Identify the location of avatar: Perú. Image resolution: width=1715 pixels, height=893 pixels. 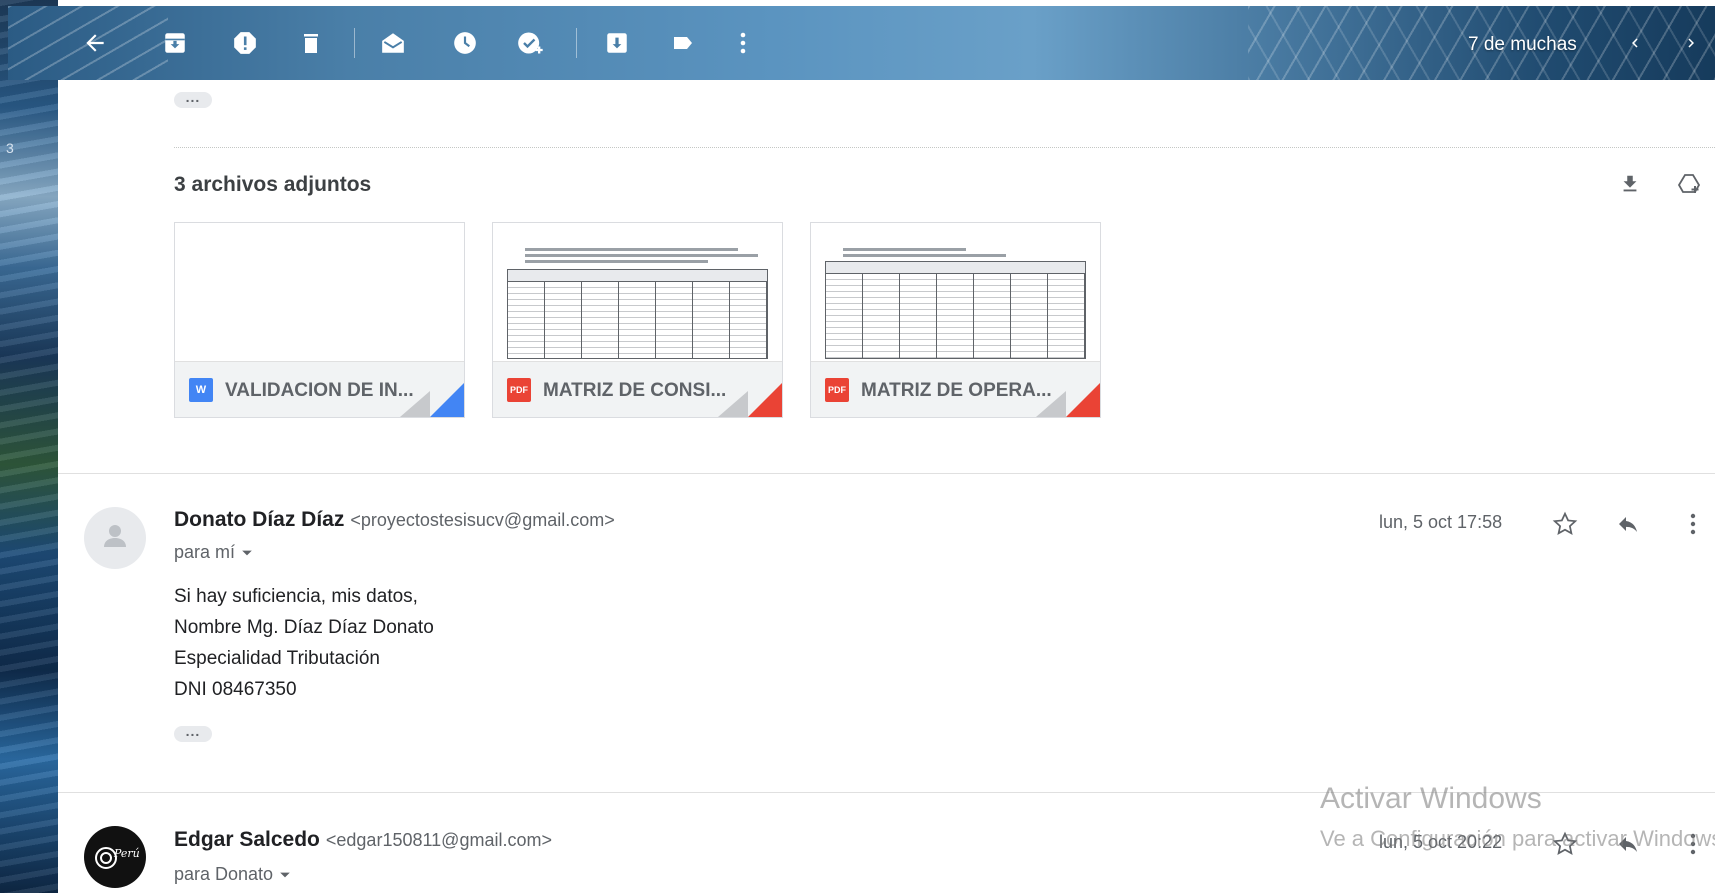
(115, 857).